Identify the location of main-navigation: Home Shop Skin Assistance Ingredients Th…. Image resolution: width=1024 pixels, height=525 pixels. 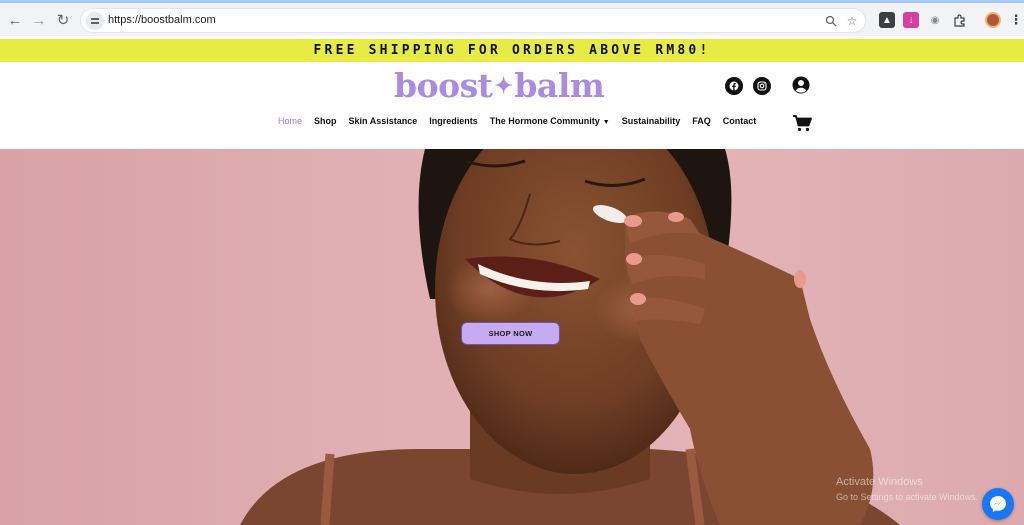
(523, 121).